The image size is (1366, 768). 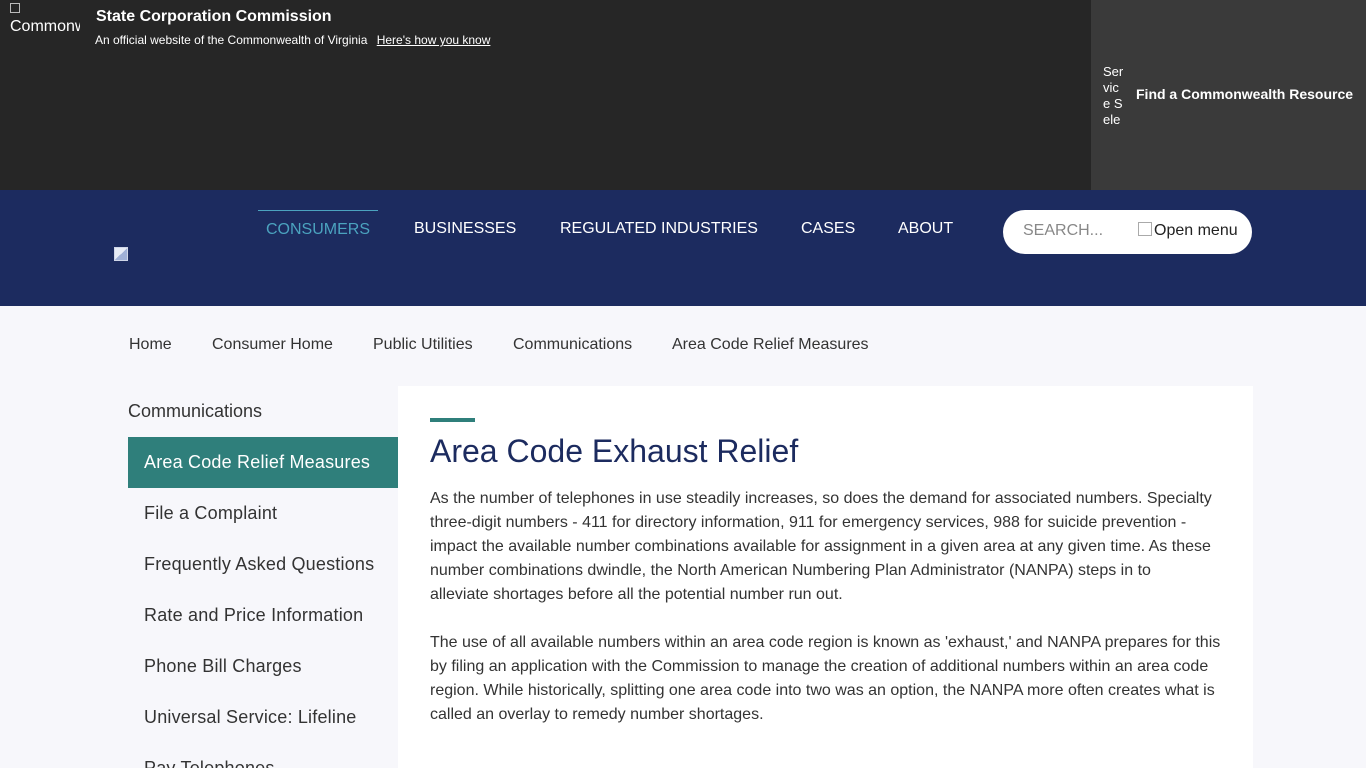 I want to click on nav-regulated-industries: REGULATED INDUSTRIES, so click(x=659, y=230).